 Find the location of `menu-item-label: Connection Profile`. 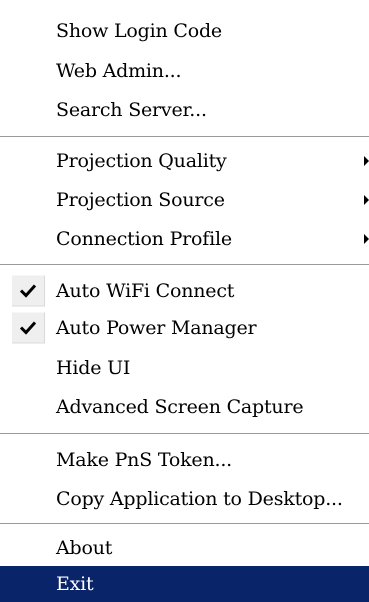

menu-item-label: Connection Profile is located at coordinates (144, 238).